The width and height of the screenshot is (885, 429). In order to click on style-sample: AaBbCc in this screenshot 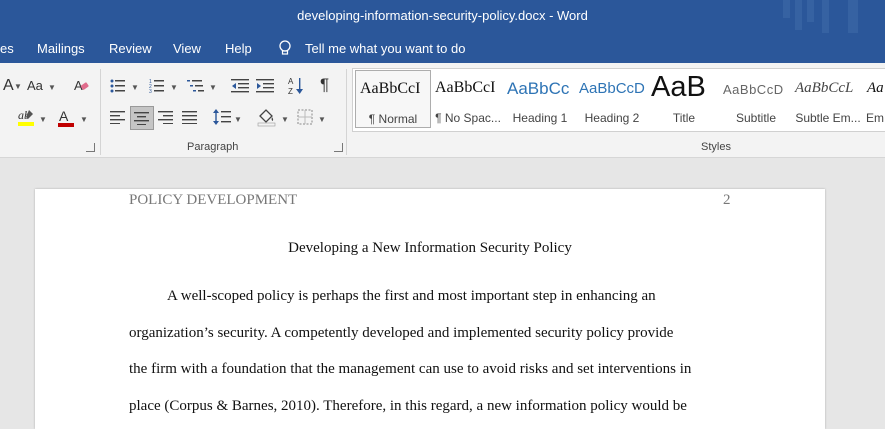, I will do `click(538, 88)`.